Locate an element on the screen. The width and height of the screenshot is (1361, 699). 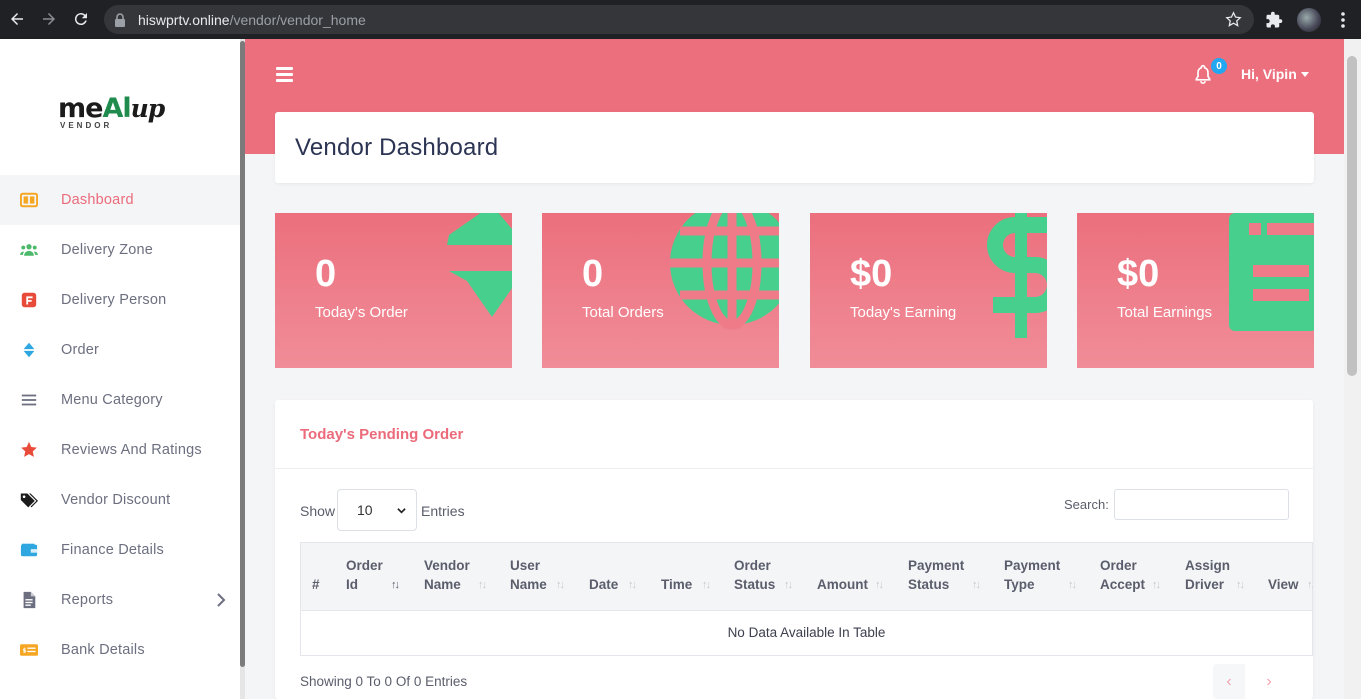
column-header-assign-driver: Assign Driver is located at coordinates (1207, 575).